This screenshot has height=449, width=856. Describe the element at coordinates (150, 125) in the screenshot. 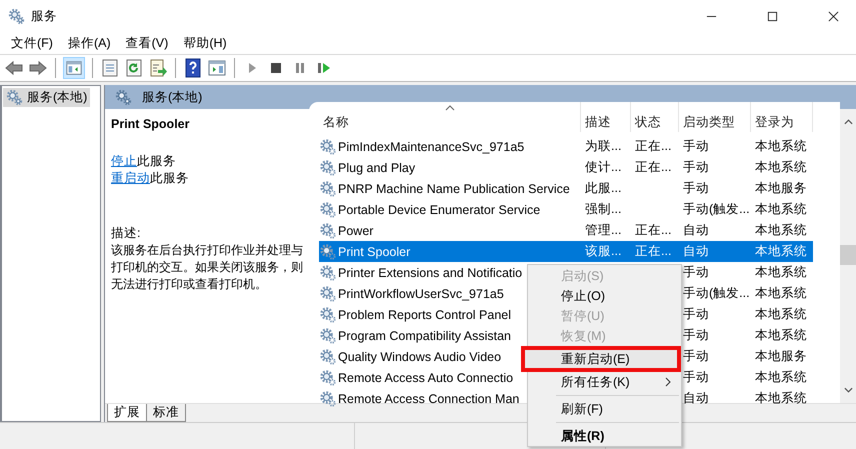

I see `service-name: Print Spooler` at that location.